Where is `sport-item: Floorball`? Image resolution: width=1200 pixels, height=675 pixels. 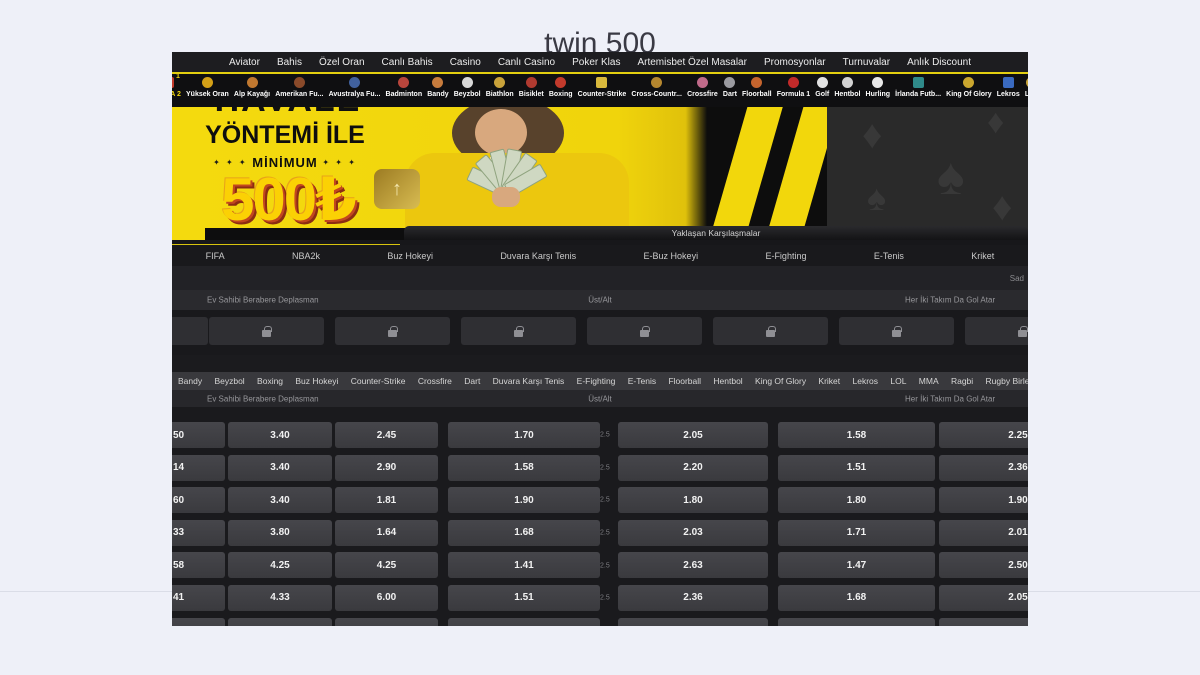 sport-item: Floorball is located at coordinates (757, 87).